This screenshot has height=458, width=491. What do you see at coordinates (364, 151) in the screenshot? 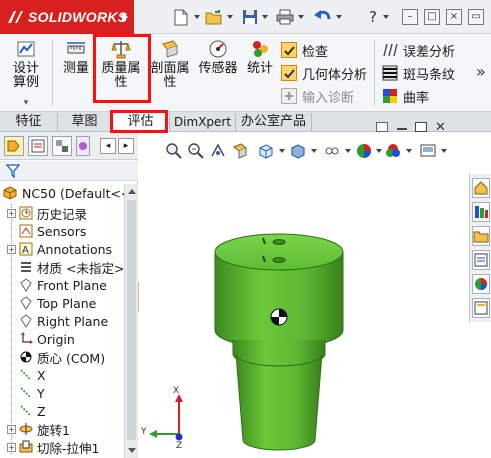
I see `edit-appearance-icon` at bounding box center [364, 151].